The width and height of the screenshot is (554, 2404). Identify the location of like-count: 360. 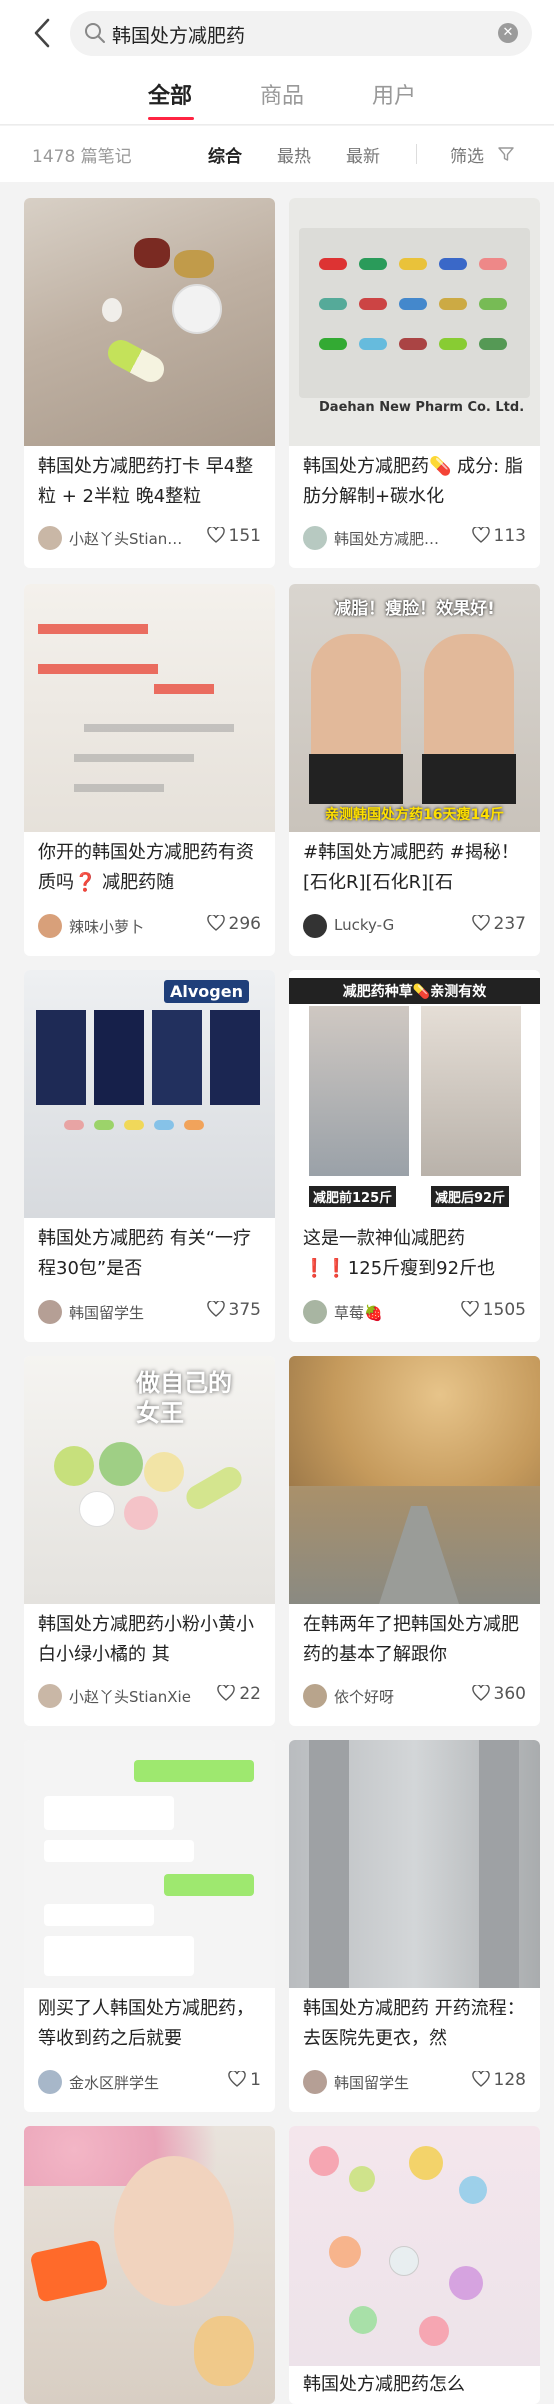
(498, 1694).